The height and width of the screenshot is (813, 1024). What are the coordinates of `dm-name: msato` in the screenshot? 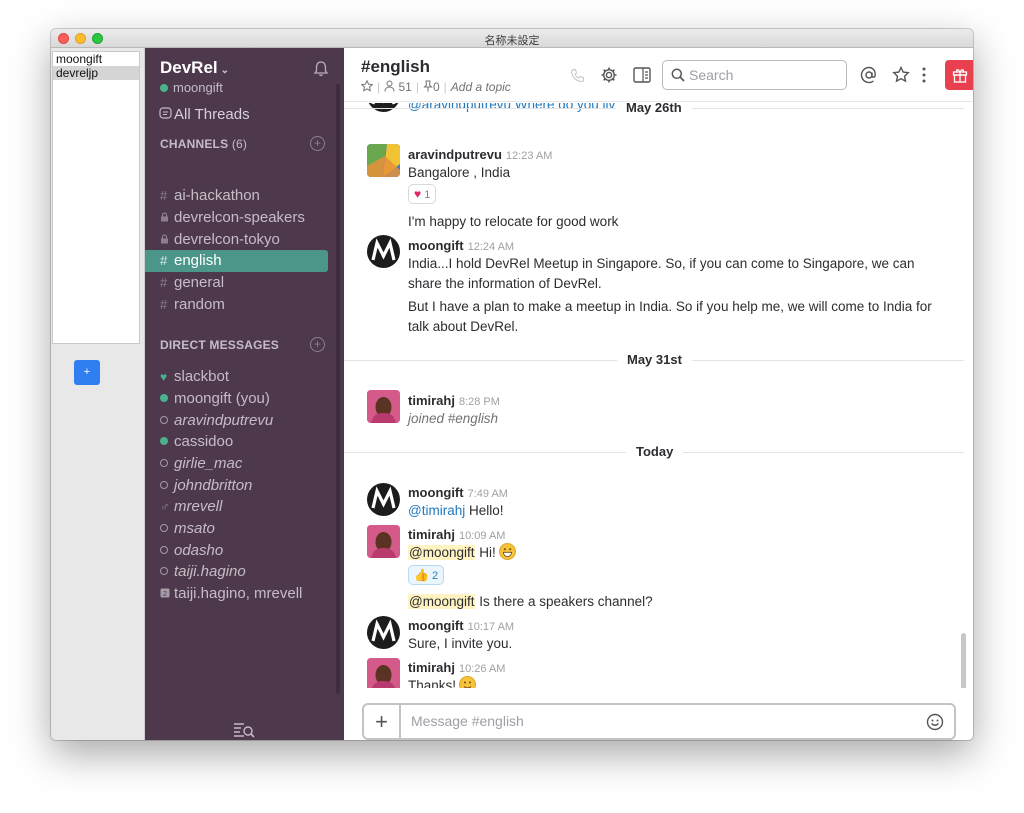 It's located at (194, 528).